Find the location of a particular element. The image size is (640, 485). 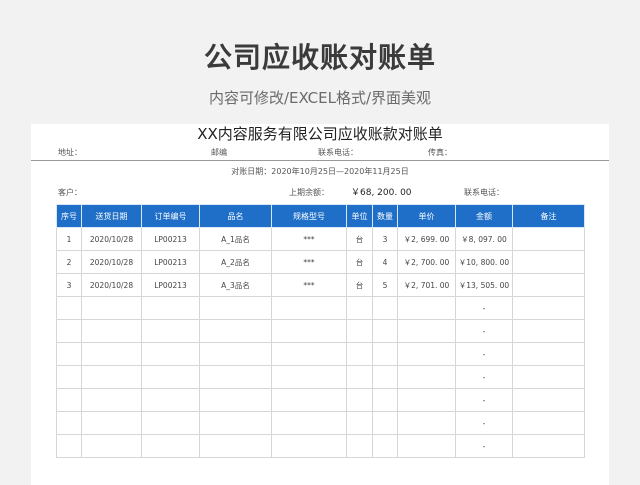

col-product-name-cell: A_3品名 is located at coordinates (235, 285).